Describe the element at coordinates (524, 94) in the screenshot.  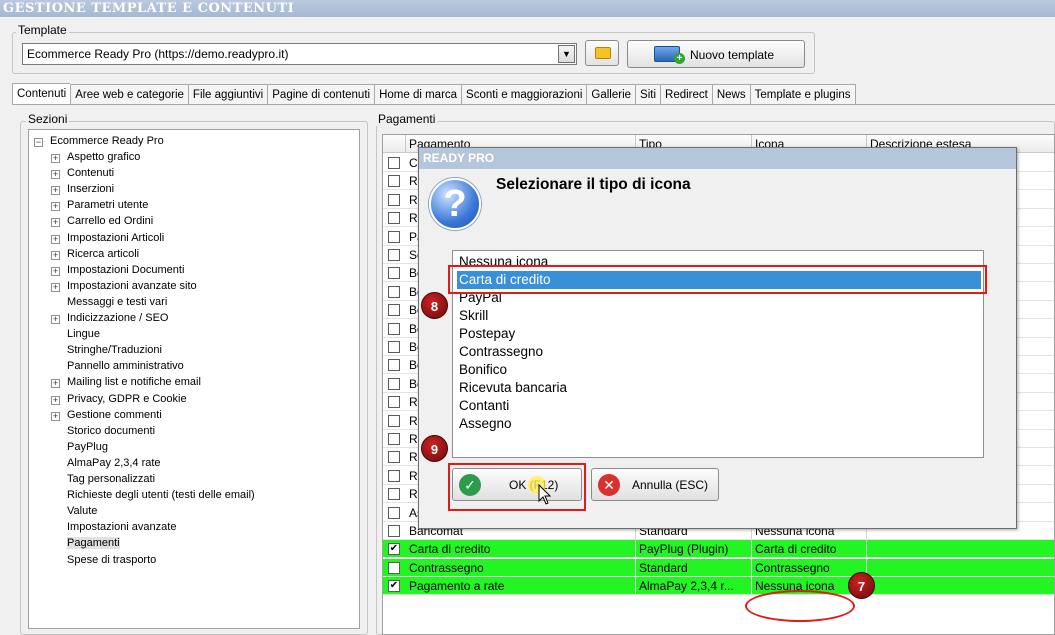
I see `tab-sconti: Sconti e maggiorazioni` at that location.